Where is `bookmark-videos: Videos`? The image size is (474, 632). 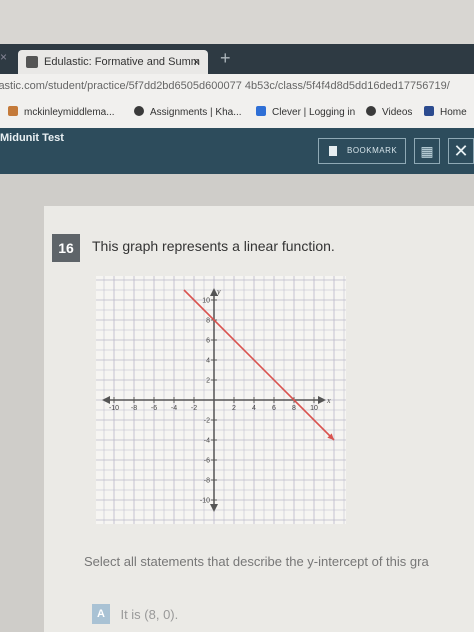
bookmark-videos: Videos is located at coordinates (389, 112).